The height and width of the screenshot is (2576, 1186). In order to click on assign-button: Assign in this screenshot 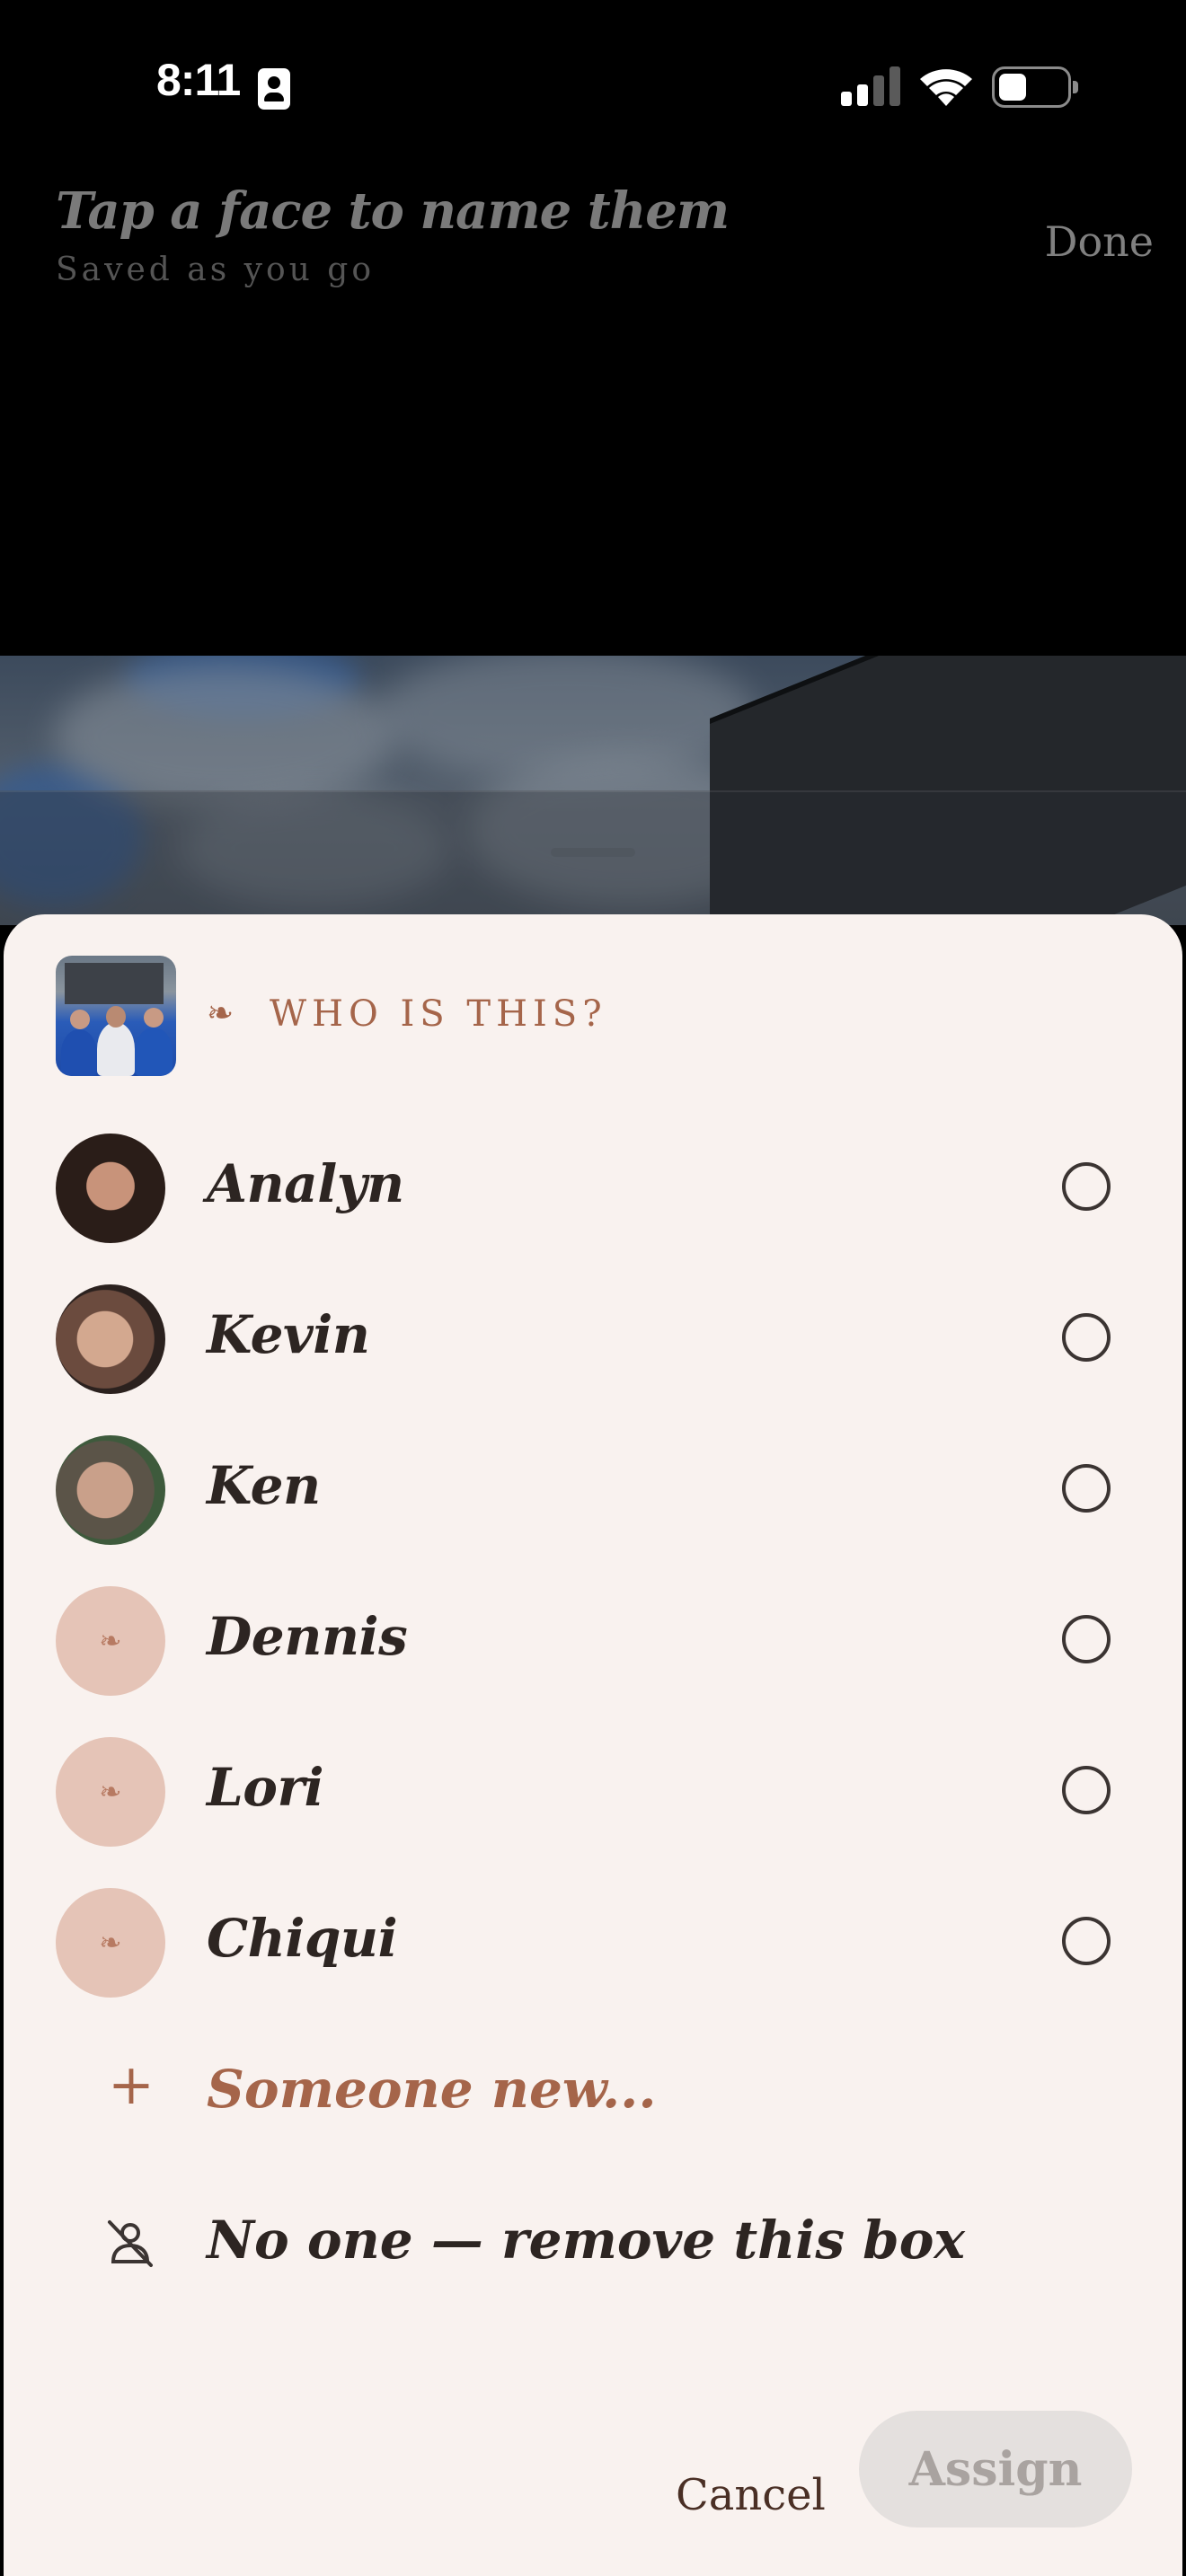, I will do `click(995, 2469)`.